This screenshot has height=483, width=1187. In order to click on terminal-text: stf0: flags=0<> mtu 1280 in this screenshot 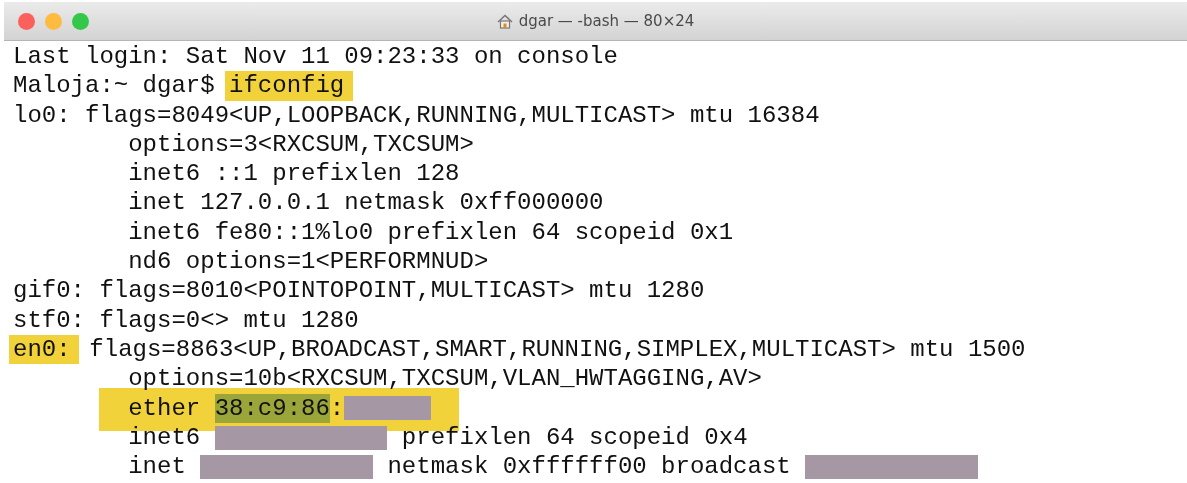, I will do `click(186, 320)`.